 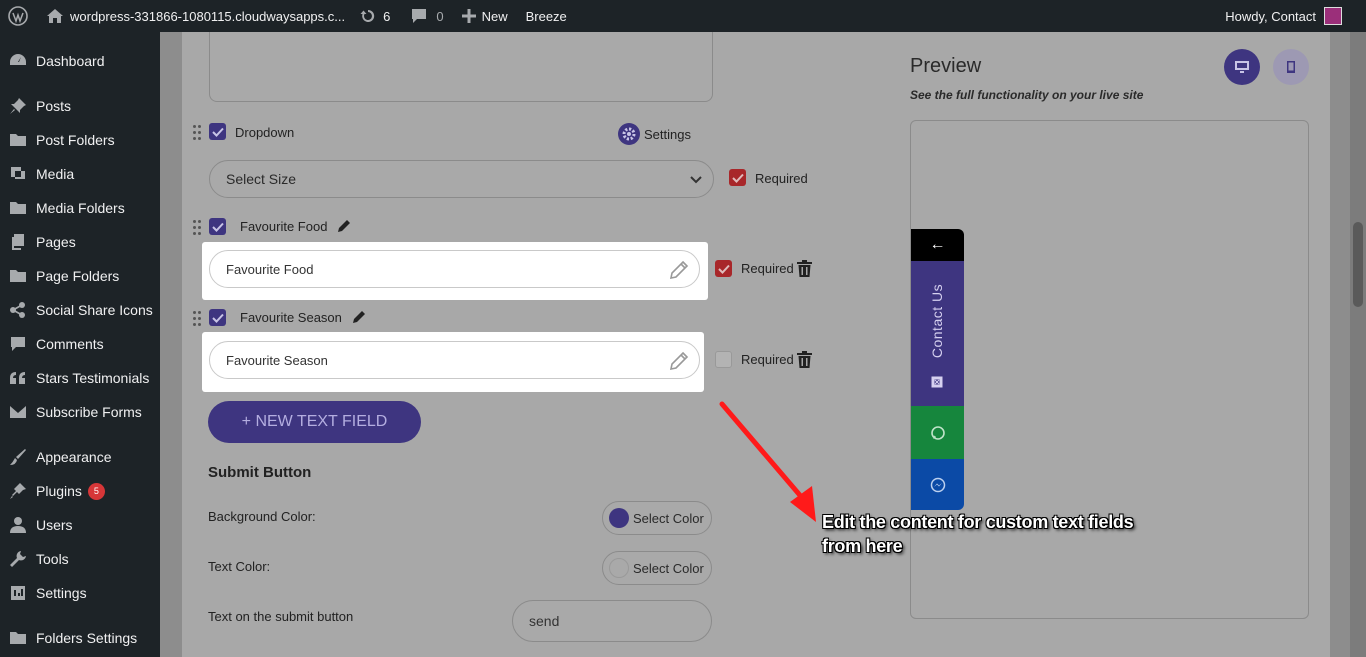 I want to click on sidebar-item-label: Social Share Icons, so click(x=94, y=310).